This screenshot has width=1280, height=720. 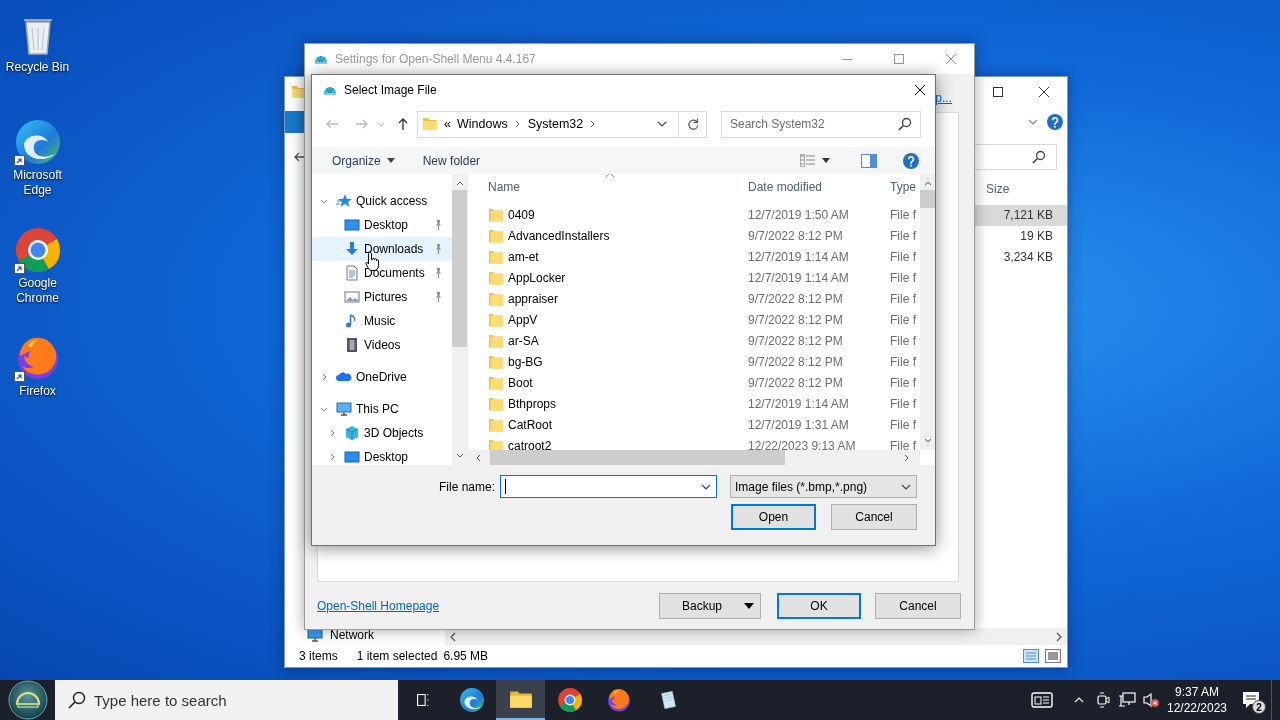 I want to click on network-icon, so click(x=315, y=635).